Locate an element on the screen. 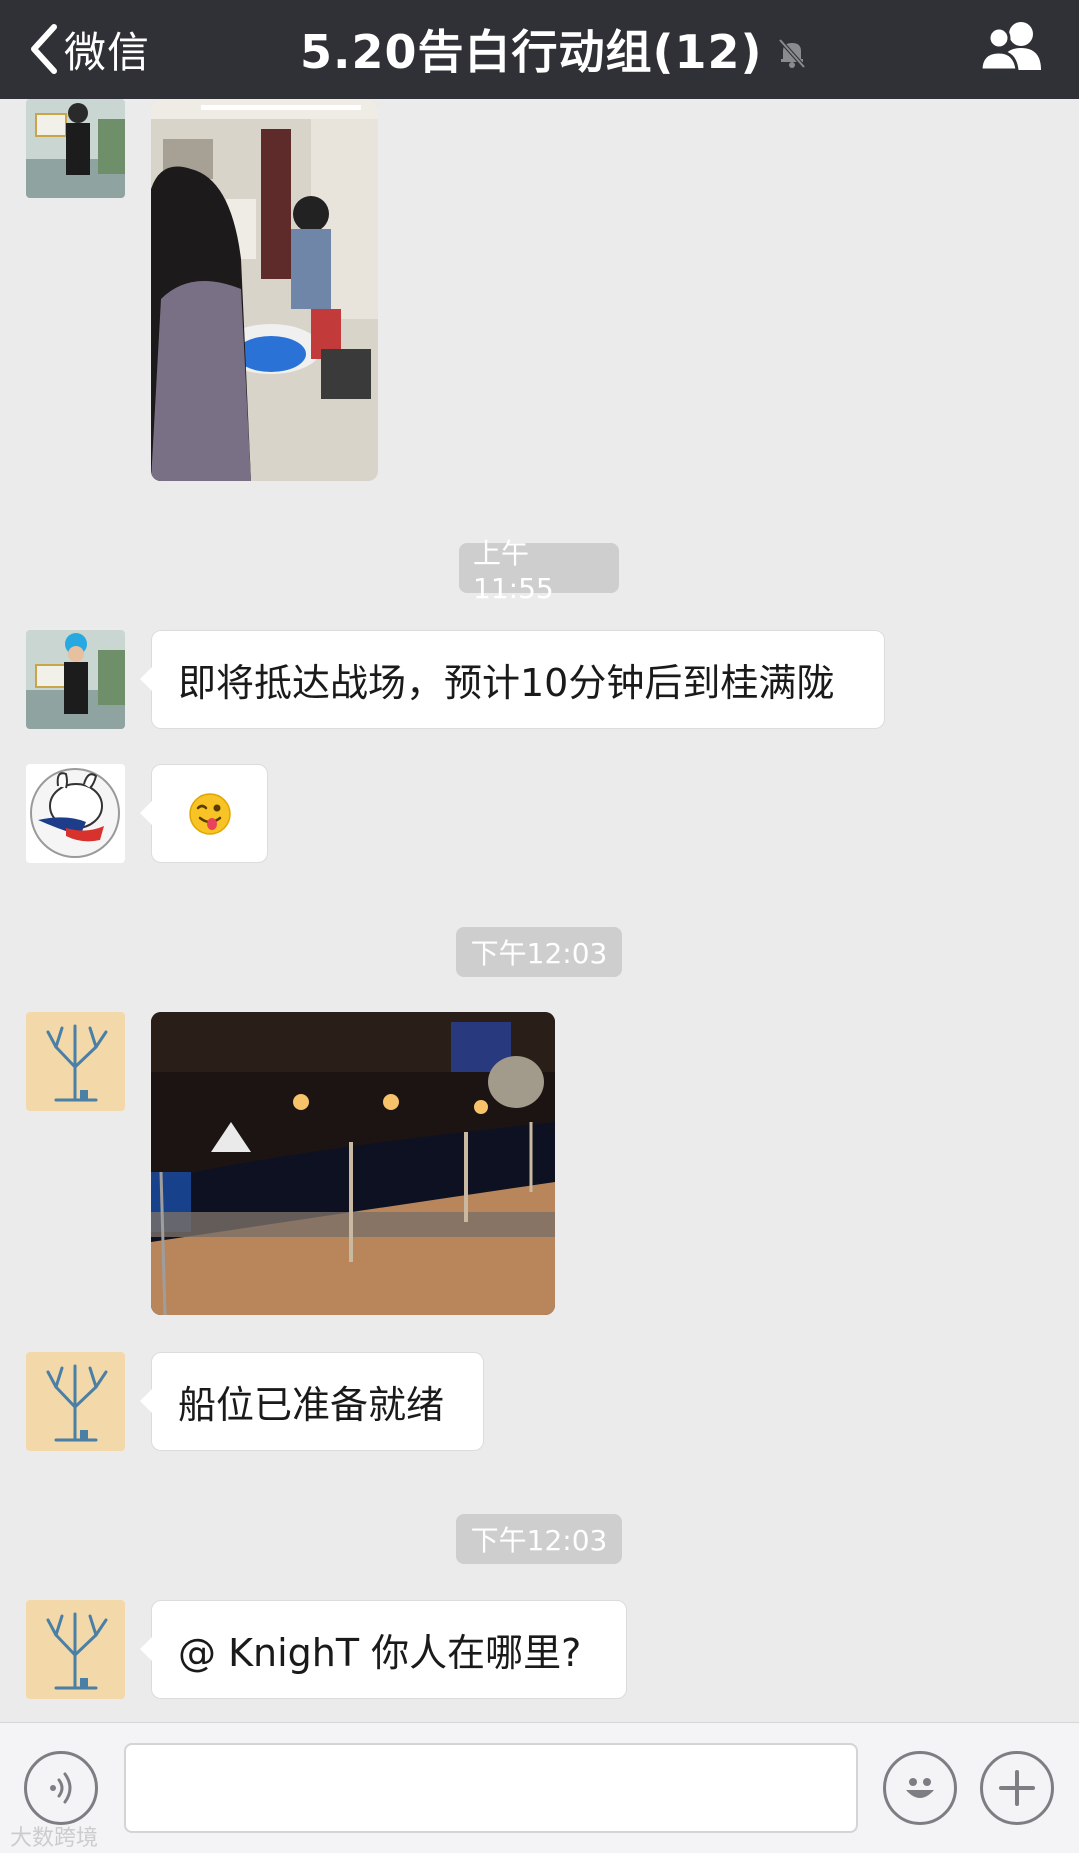  emoji-button is located at coordinates (920, 1788).